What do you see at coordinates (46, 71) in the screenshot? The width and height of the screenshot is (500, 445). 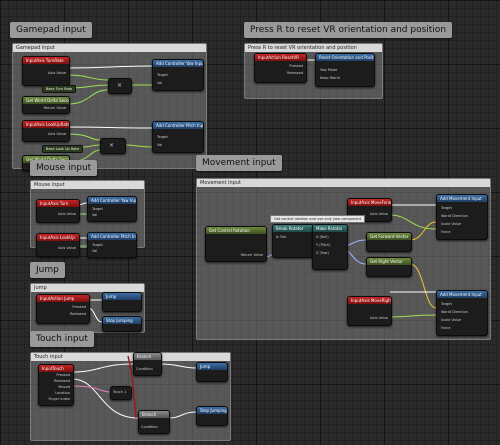 I see `turn-rate-event-node: InputAxis TurnRate Axis Value` at bounding box center [46, 71].